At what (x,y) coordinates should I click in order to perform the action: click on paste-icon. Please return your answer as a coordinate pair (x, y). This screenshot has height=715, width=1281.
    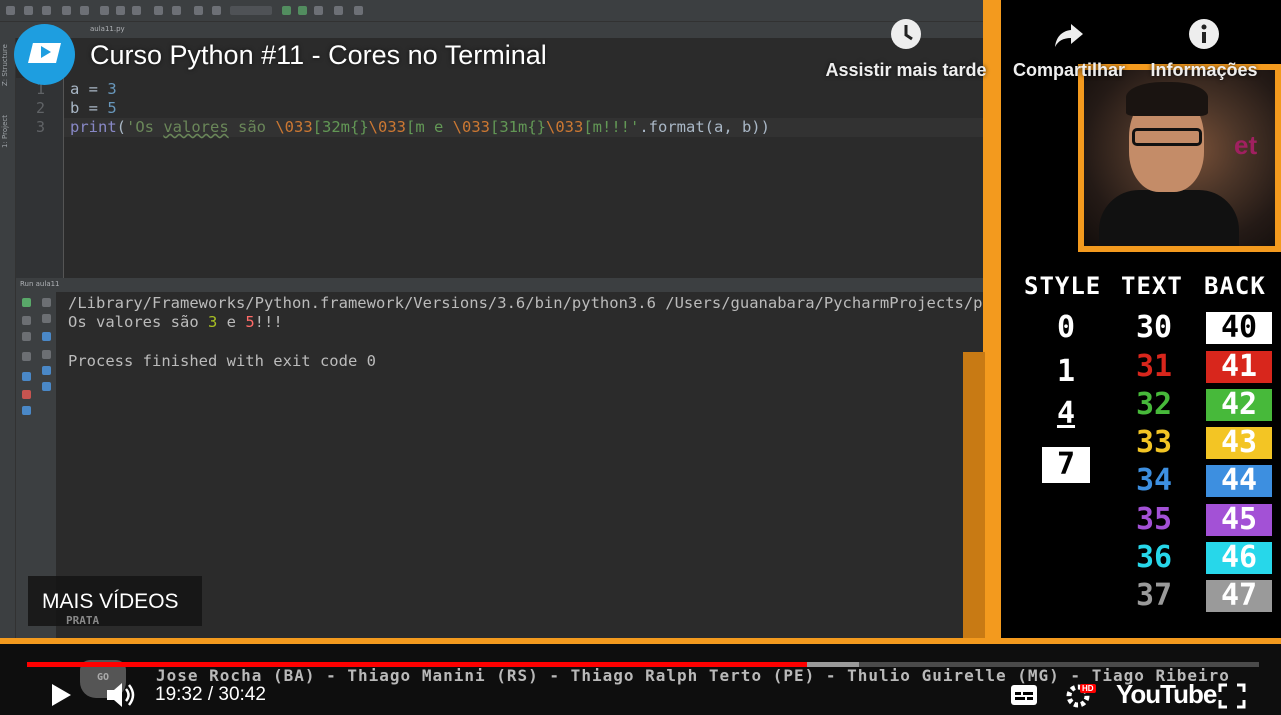
    Looking at the image, I should click on (136, 10).